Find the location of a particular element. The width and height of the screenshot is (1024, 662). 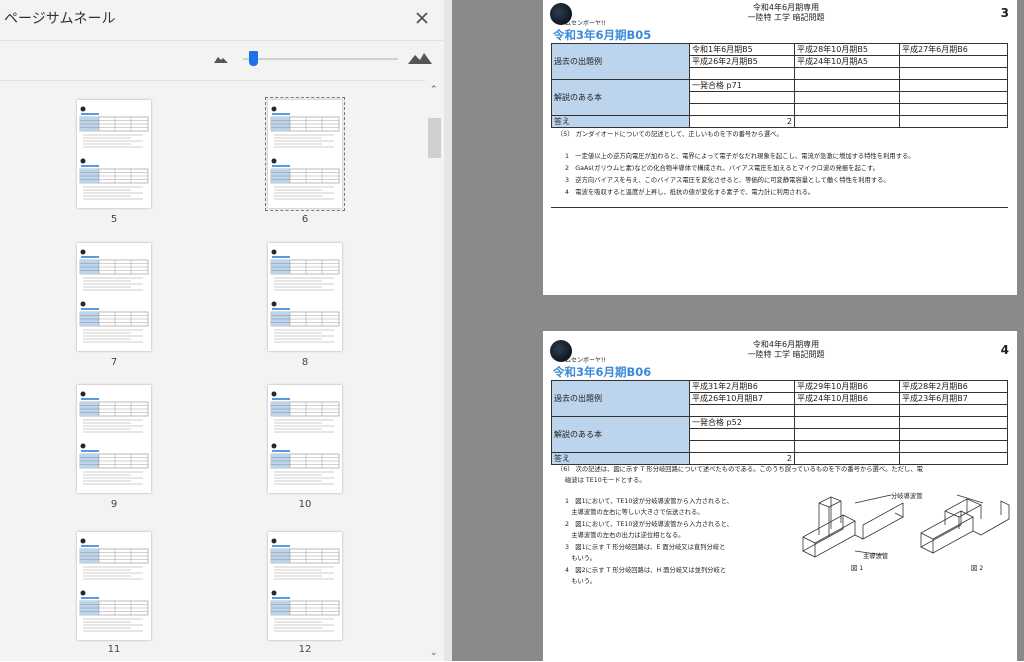

thumbnail-size-slider-track is located at coordinates (320, 59).